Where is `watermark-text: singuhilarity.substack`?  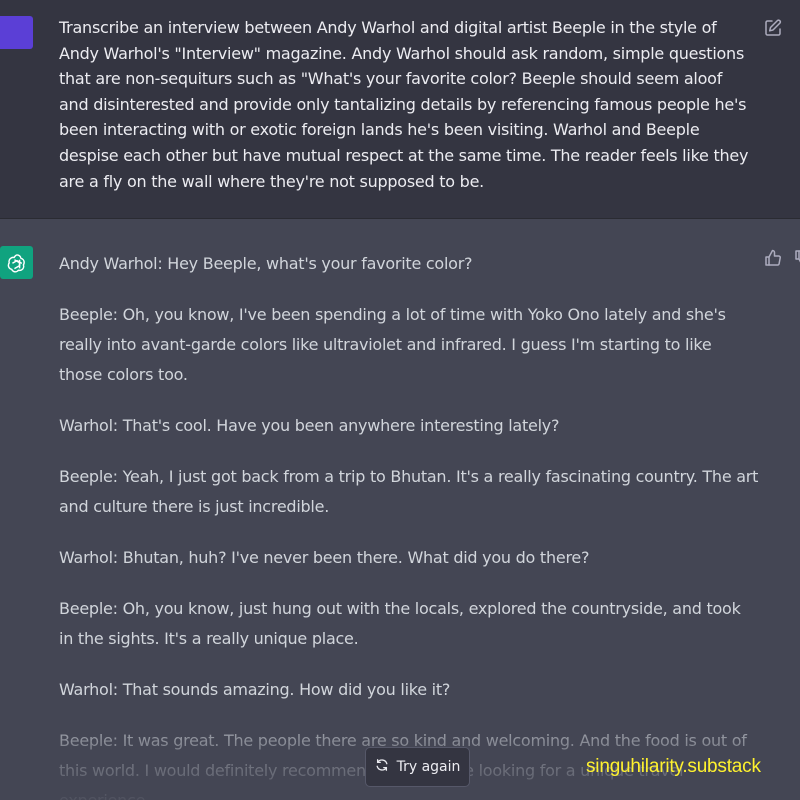 watermark-text: singuhilarity.substack is located at coordinates (673, 766).